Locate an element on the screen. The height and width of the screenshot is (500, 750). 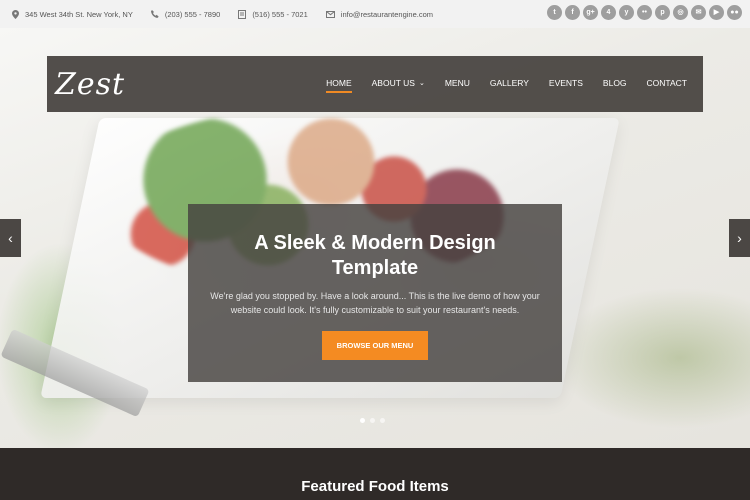
nav-menu-label: MENU is located at coordinates (457, 83).